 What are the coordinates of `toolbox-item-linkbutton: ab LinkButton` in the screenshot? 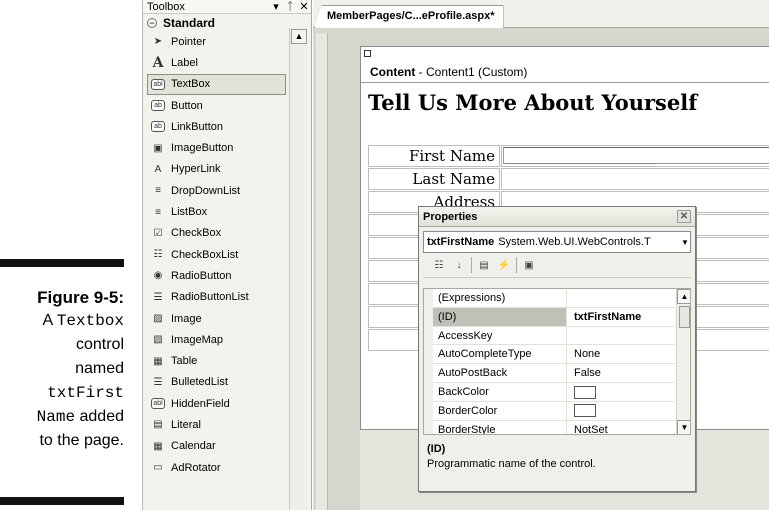 It's located at (215, 126).